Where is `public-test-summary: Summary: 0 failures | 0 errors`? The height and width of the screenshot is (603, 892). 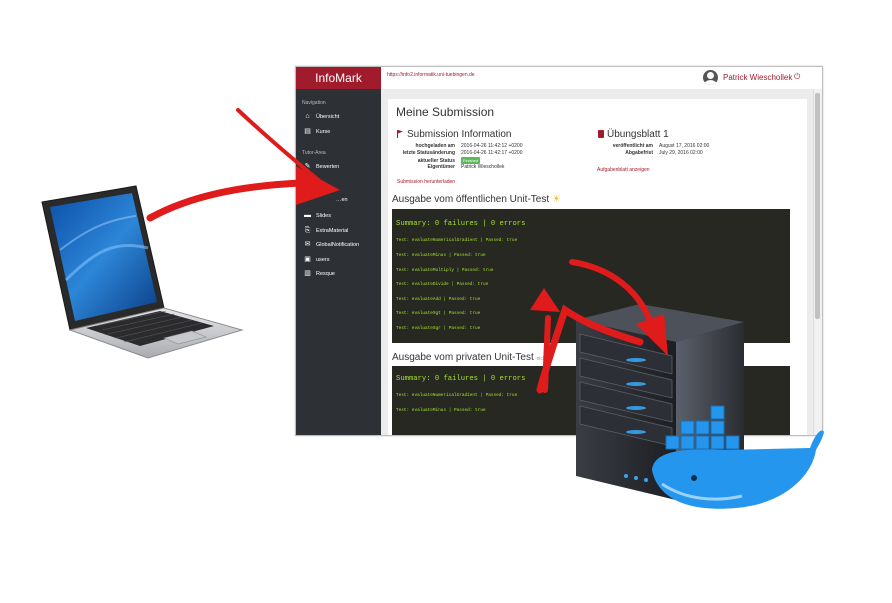 public-test-summary: Summary: 0 failures | 0 errors is located at coordinates (461, 224).